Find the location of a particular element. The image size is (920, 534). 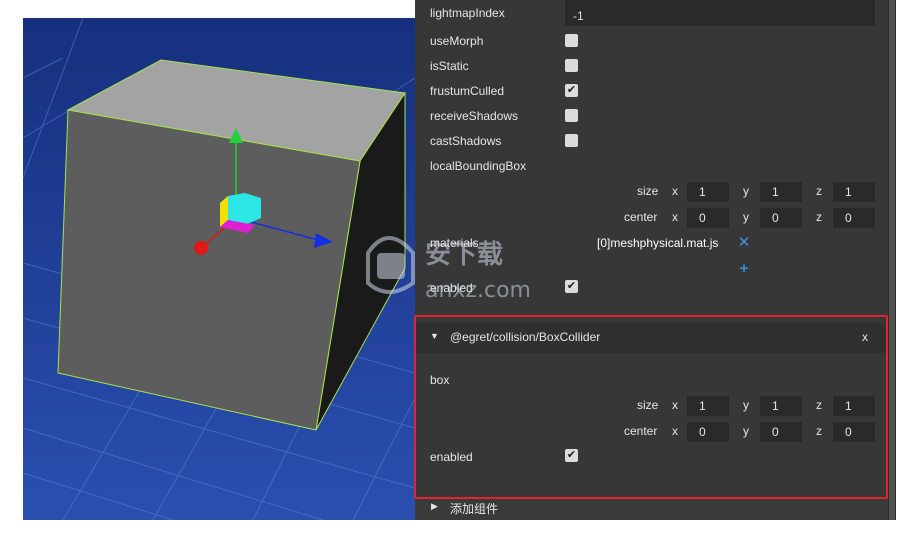

materials-label: materials is located at coordinates (454, 243).